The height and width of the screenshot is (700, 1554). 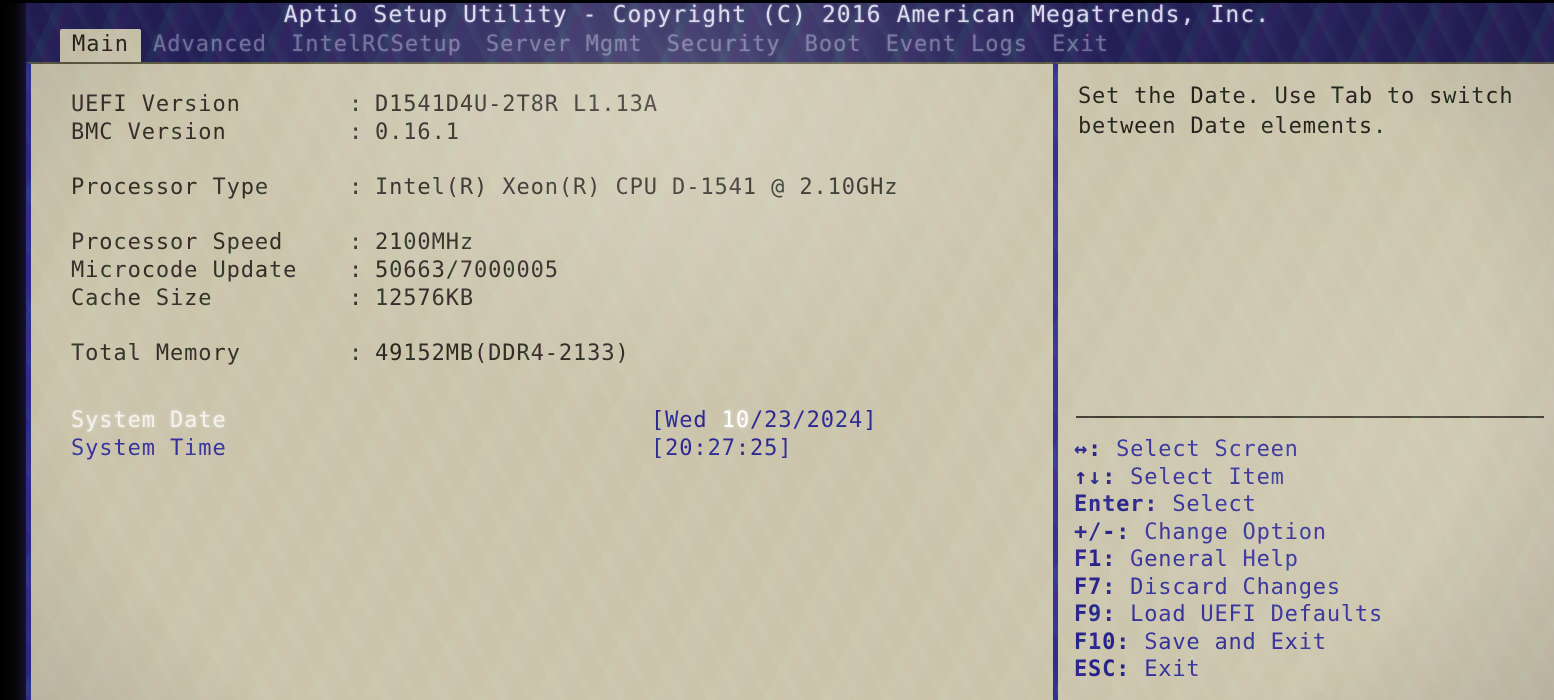 What do you see at coordinates (184, 270) in the screenshot?
I see `info-label: Microcode Update` at bounding box center [184, 270].